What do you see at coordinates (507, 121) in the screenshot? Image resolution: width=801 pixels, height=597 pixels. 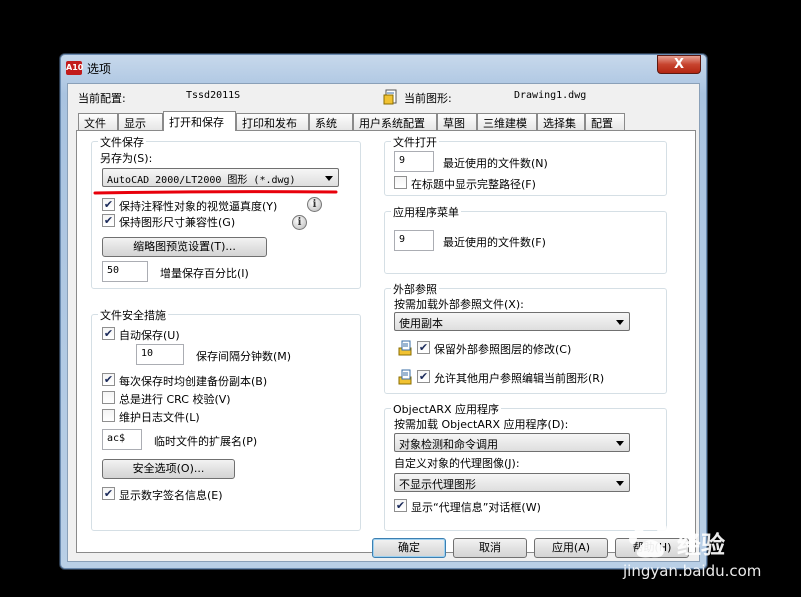 I see `tab-3d-modeling: 三维建模` at bounding box center [507, 121].